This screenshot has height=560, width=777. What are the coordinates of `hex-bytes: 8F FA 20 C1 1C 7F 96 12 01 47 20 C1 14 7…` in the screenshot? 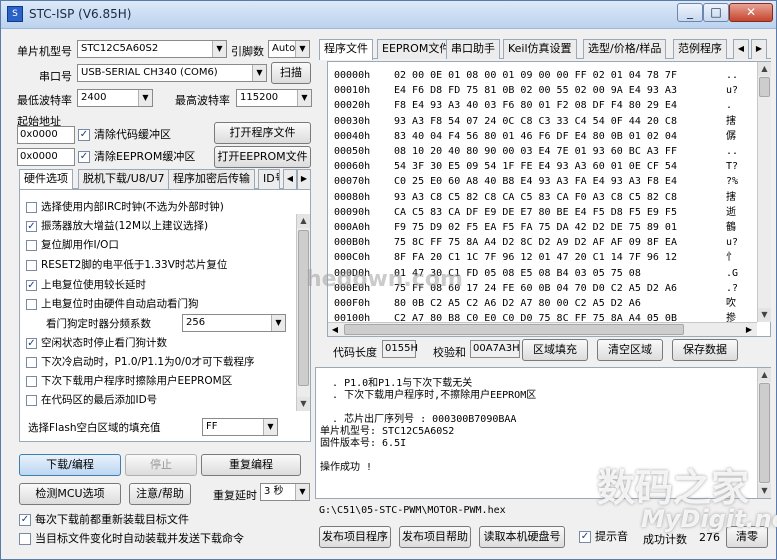 It's located at (535, 257).